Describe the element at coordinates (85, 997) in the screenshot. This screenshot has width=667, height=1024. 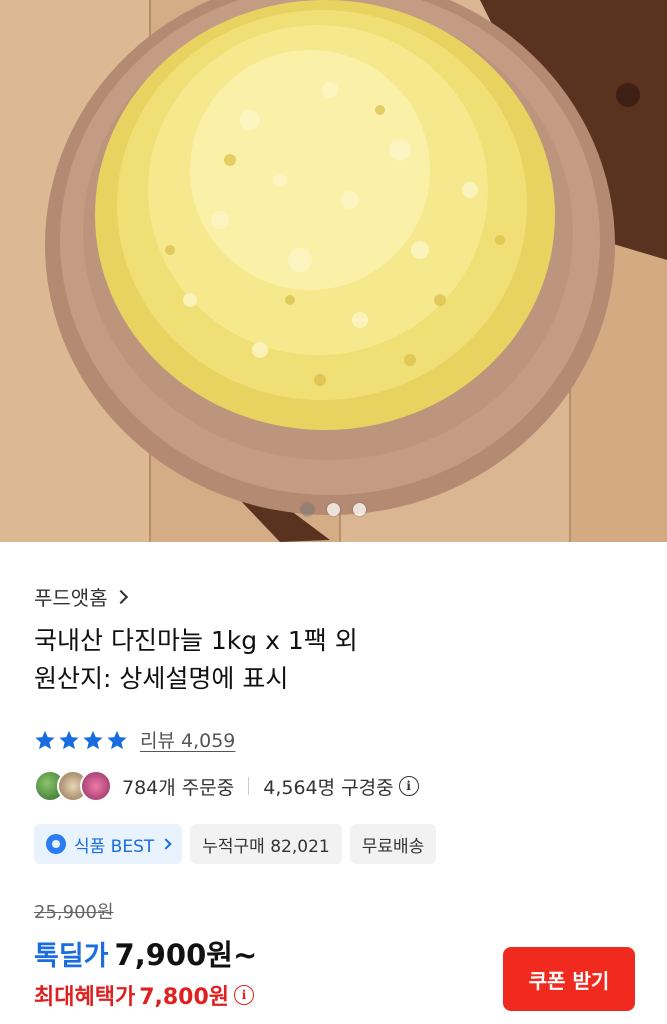
I see `max-benefit-label: 최대혜택가` at that location.